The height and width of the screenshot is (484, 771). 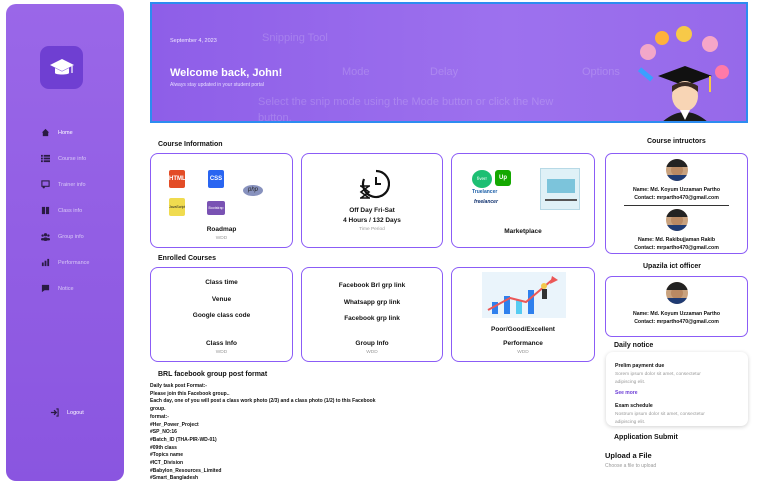 What do you see at coordinates (45, 158) in the screenshot?
I see `list-icon` at bounding box center [45, 158].